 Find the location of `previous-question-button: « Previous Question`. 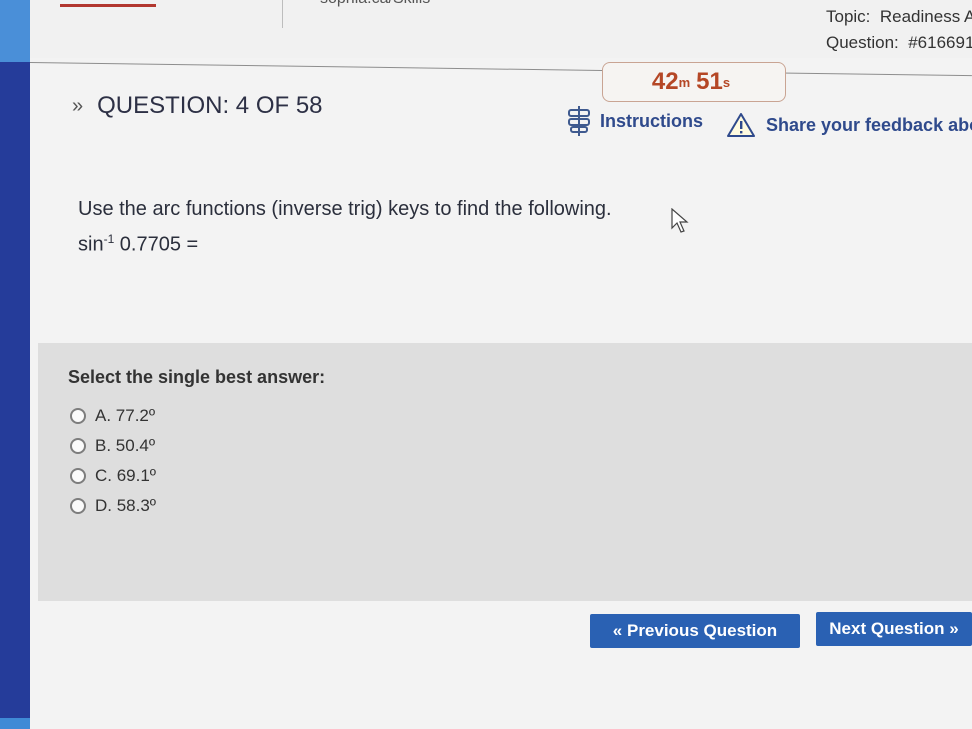

previous-question-button: « Previous Question is located at coordinates (695, 631).